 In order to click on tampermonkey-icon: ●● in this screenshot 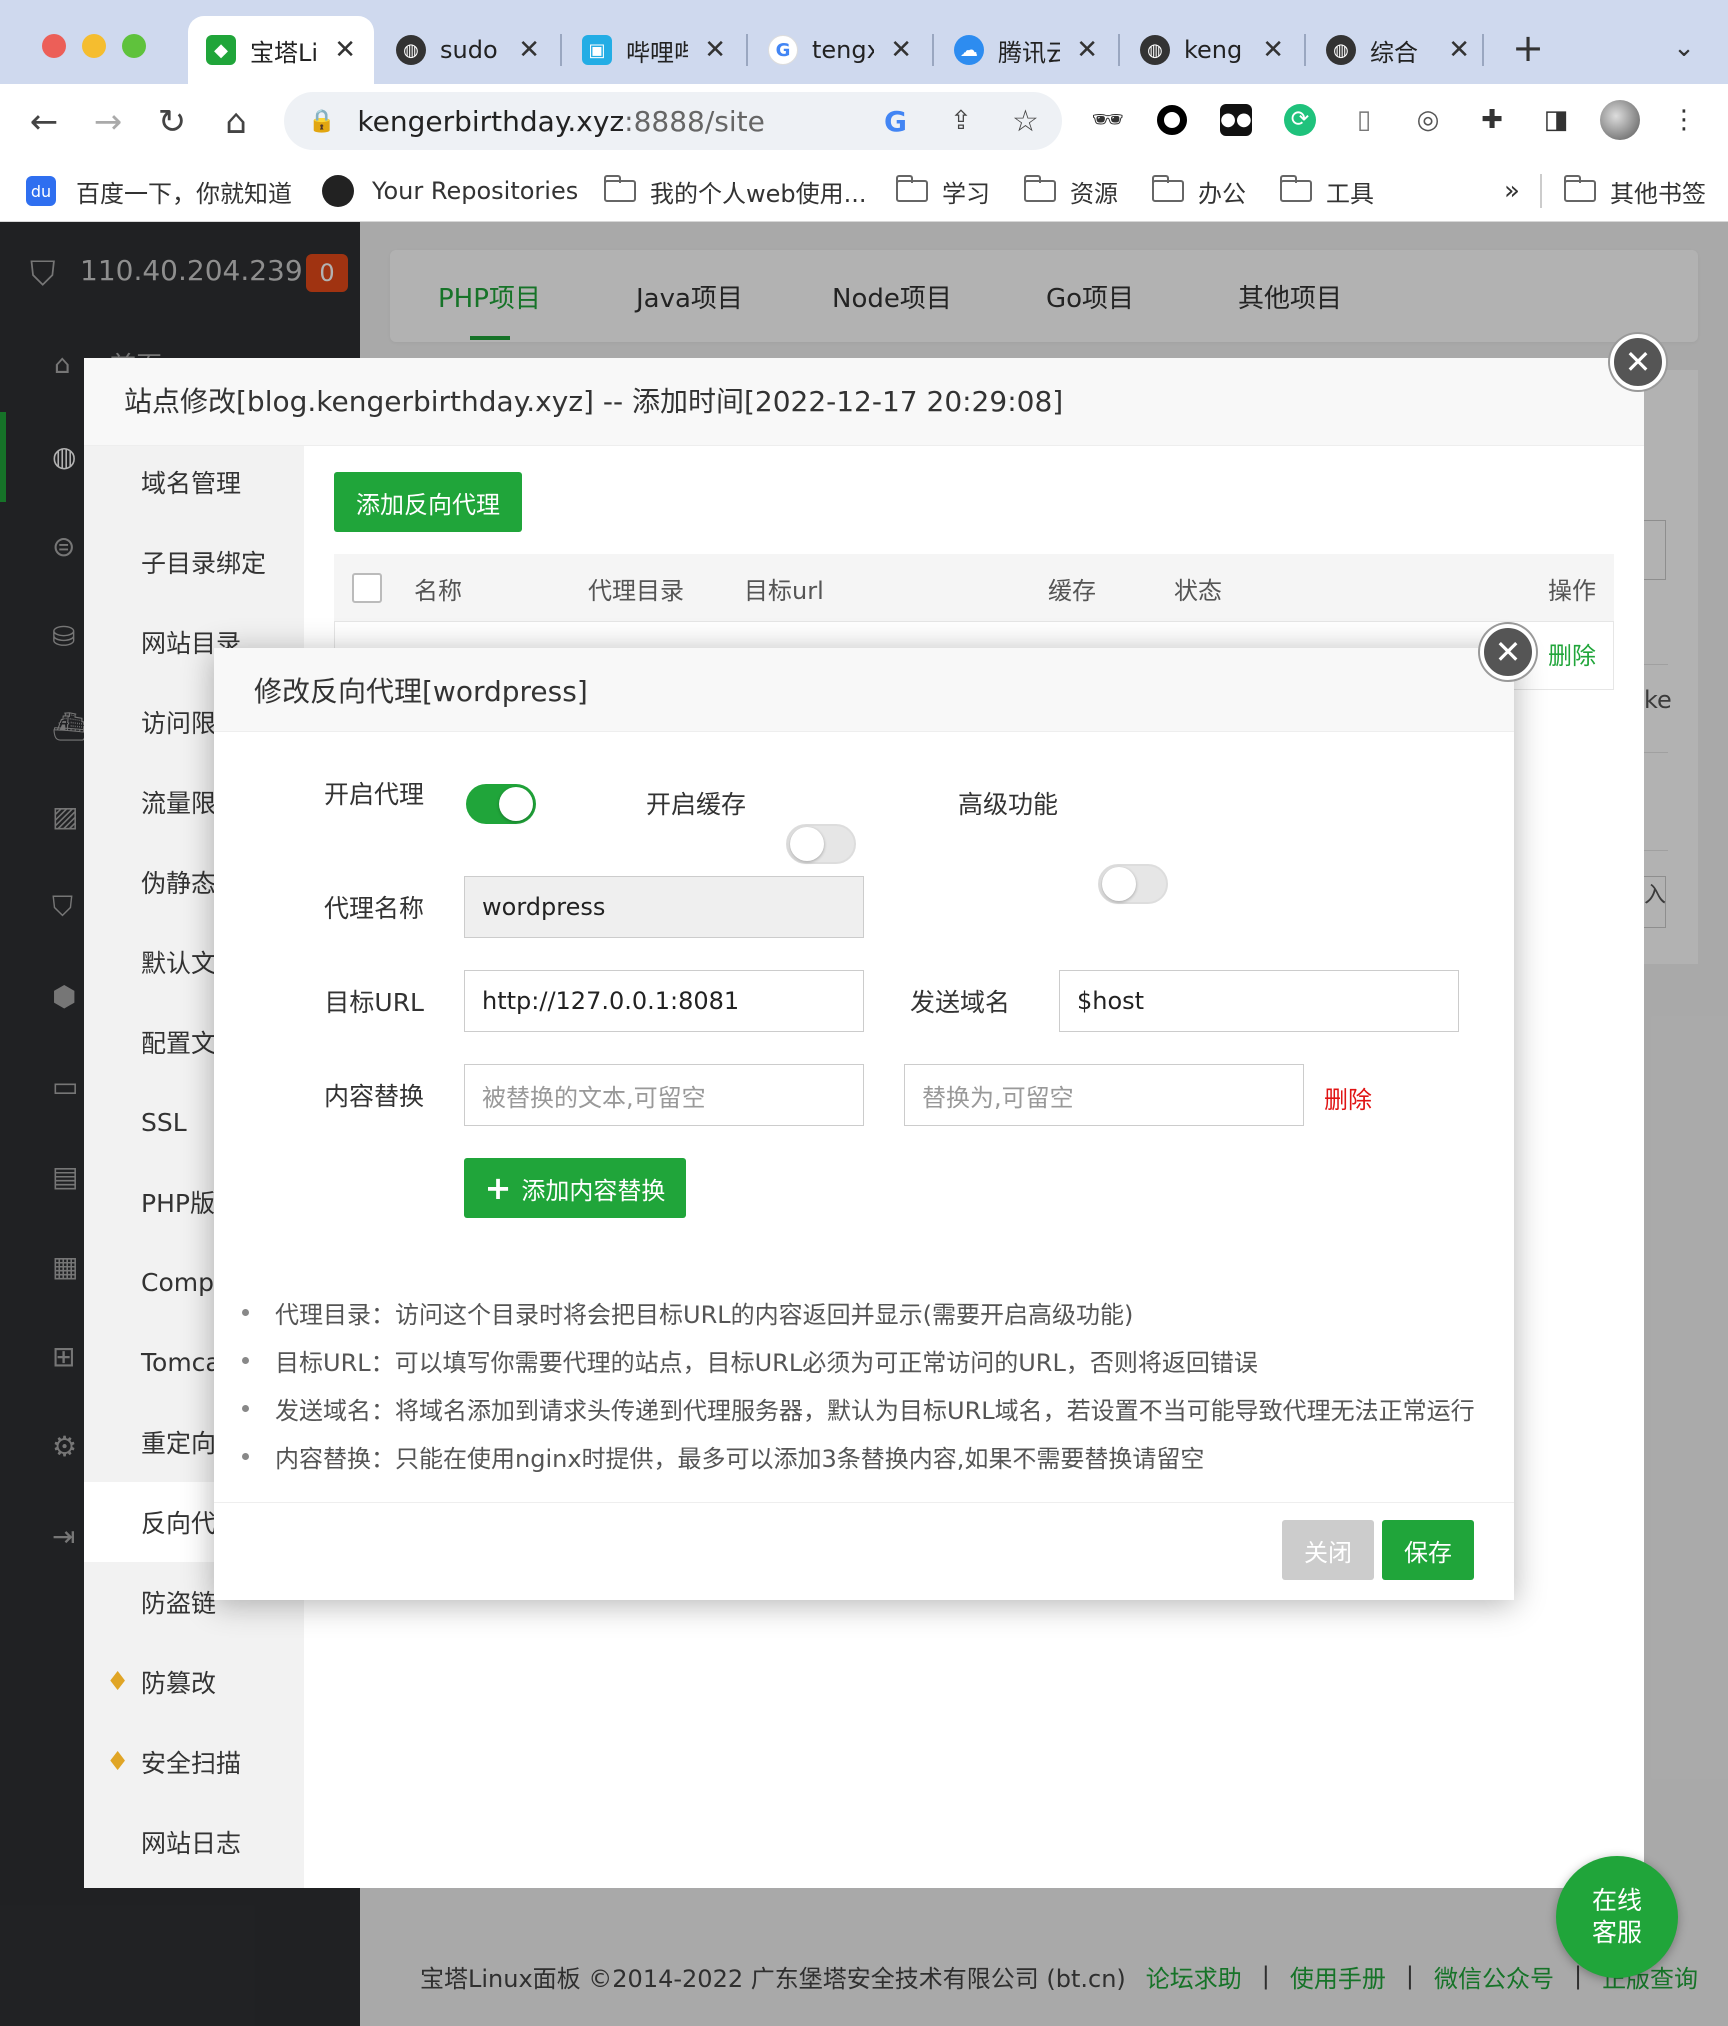, I will do `click(1236, 120)`.